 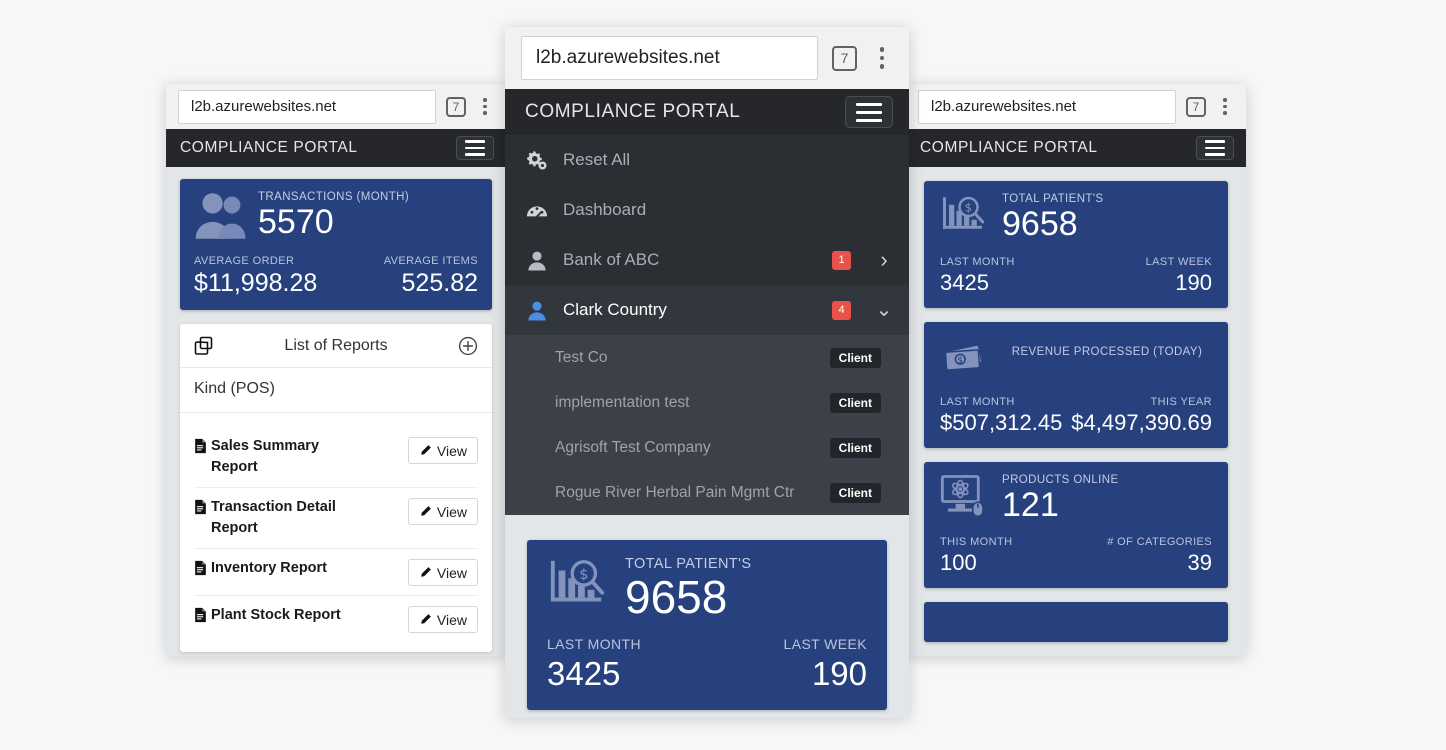 What do you see at coordinates (456, 106) in the screenshot?
I see `left-tab-count-button: 7` at bounding box center [456, 106].